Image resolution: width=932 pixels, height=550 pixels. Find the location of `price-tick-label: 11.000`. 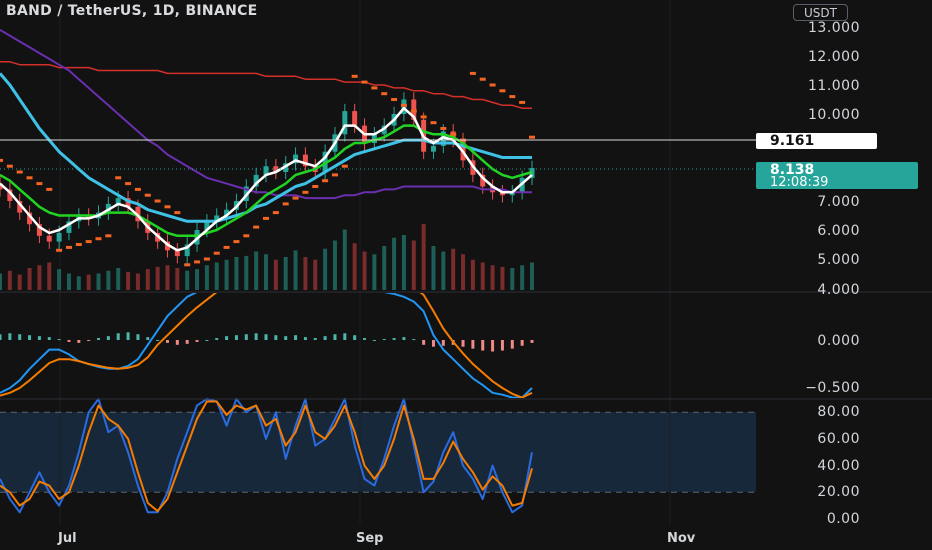

price-tick-label: 11.000 is located at coordinates (834, 86).